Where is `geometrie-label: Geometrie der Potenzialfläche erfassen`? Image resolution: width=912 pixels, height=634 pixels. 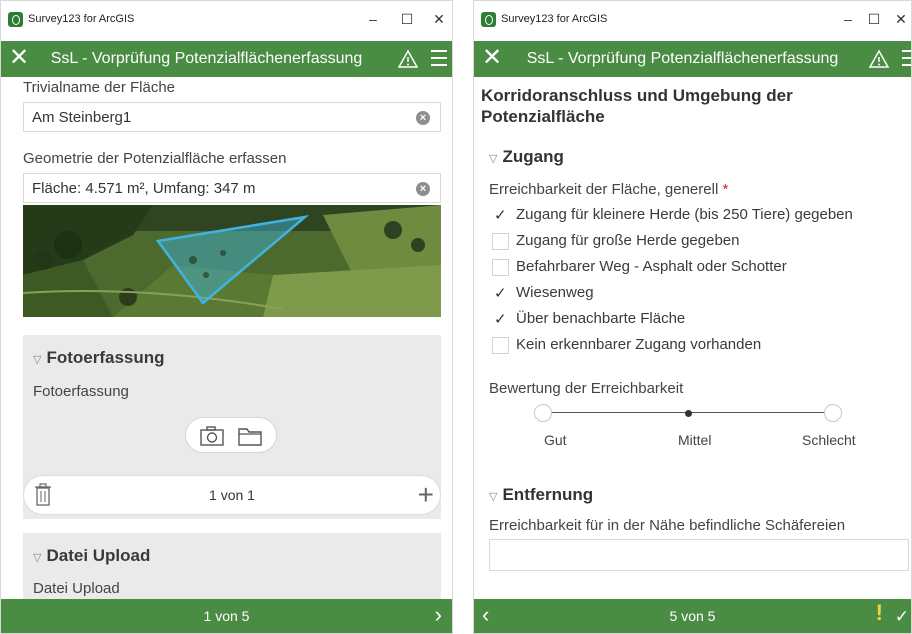 geometrie-label: Geometrie der Potenzialfläche erfassen is located at coordinates (155, 158).